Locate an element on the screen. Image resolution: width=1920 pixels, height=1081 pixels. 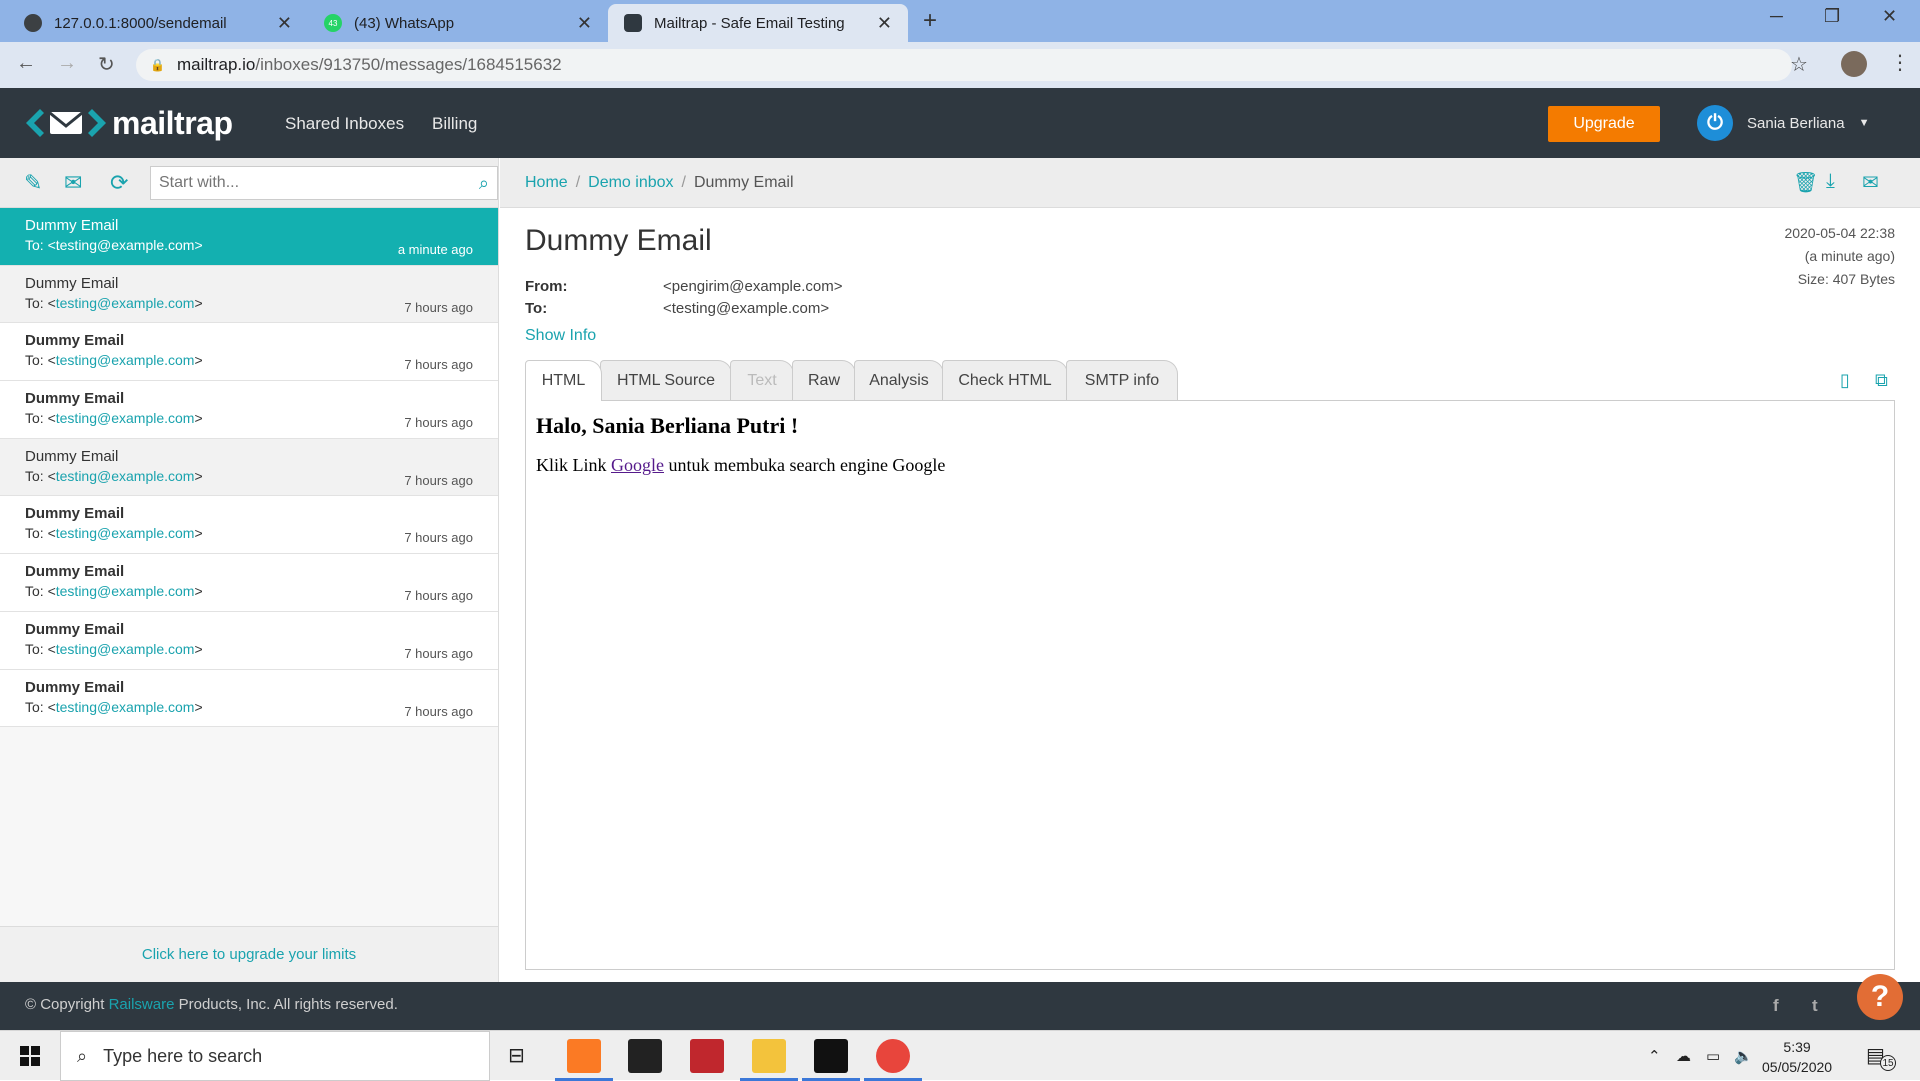
nav-billing: Billing is located at coordinates (454, 124).